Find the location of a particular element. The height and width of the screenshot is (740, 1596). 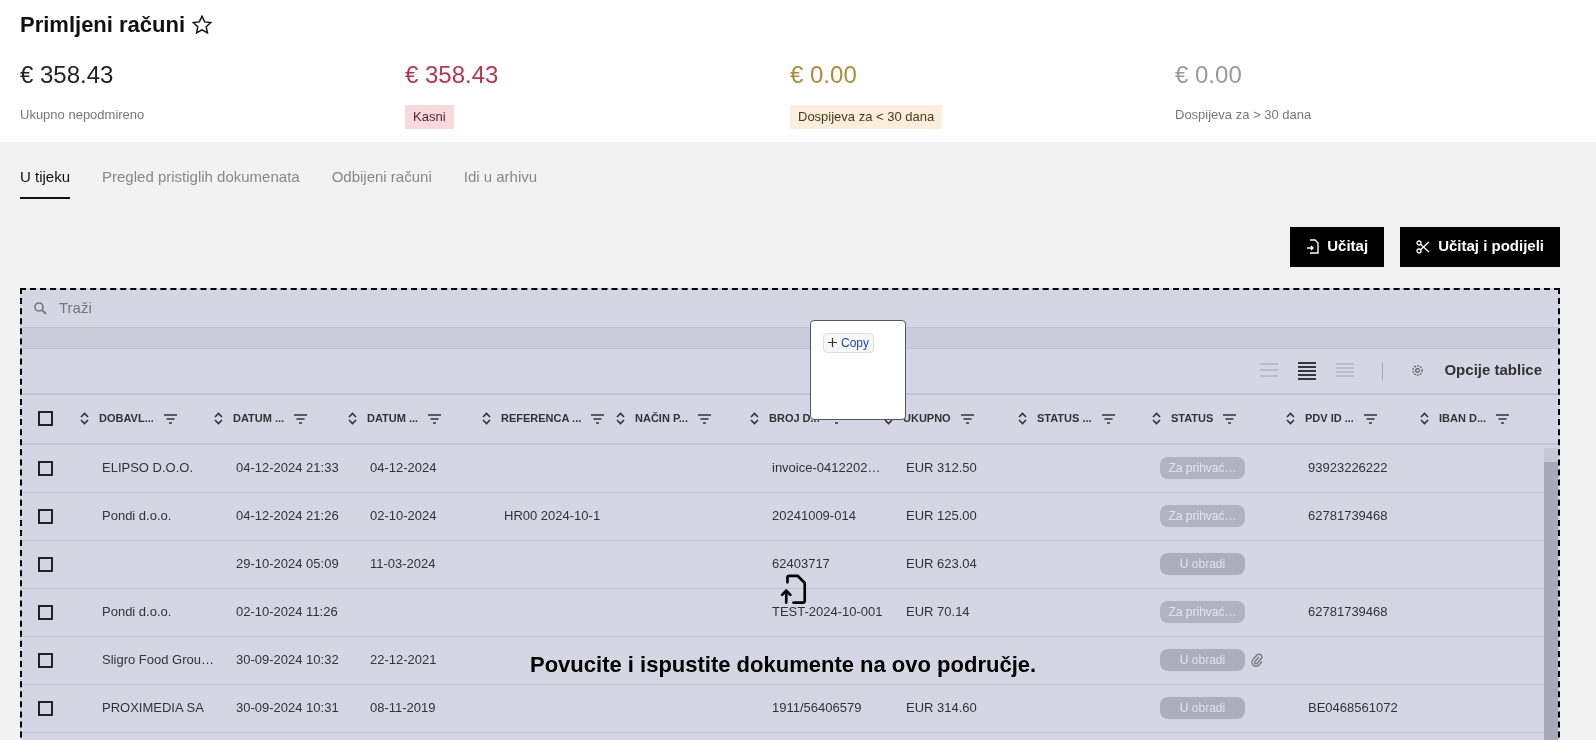

search-field: Traži is located at coordinates (259, 308).